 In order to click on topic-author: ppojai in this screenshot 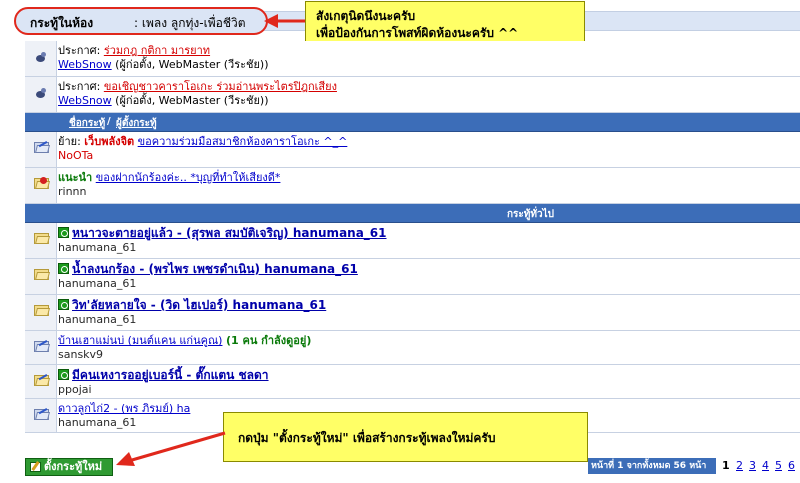, I will do `click(75, 389)`.